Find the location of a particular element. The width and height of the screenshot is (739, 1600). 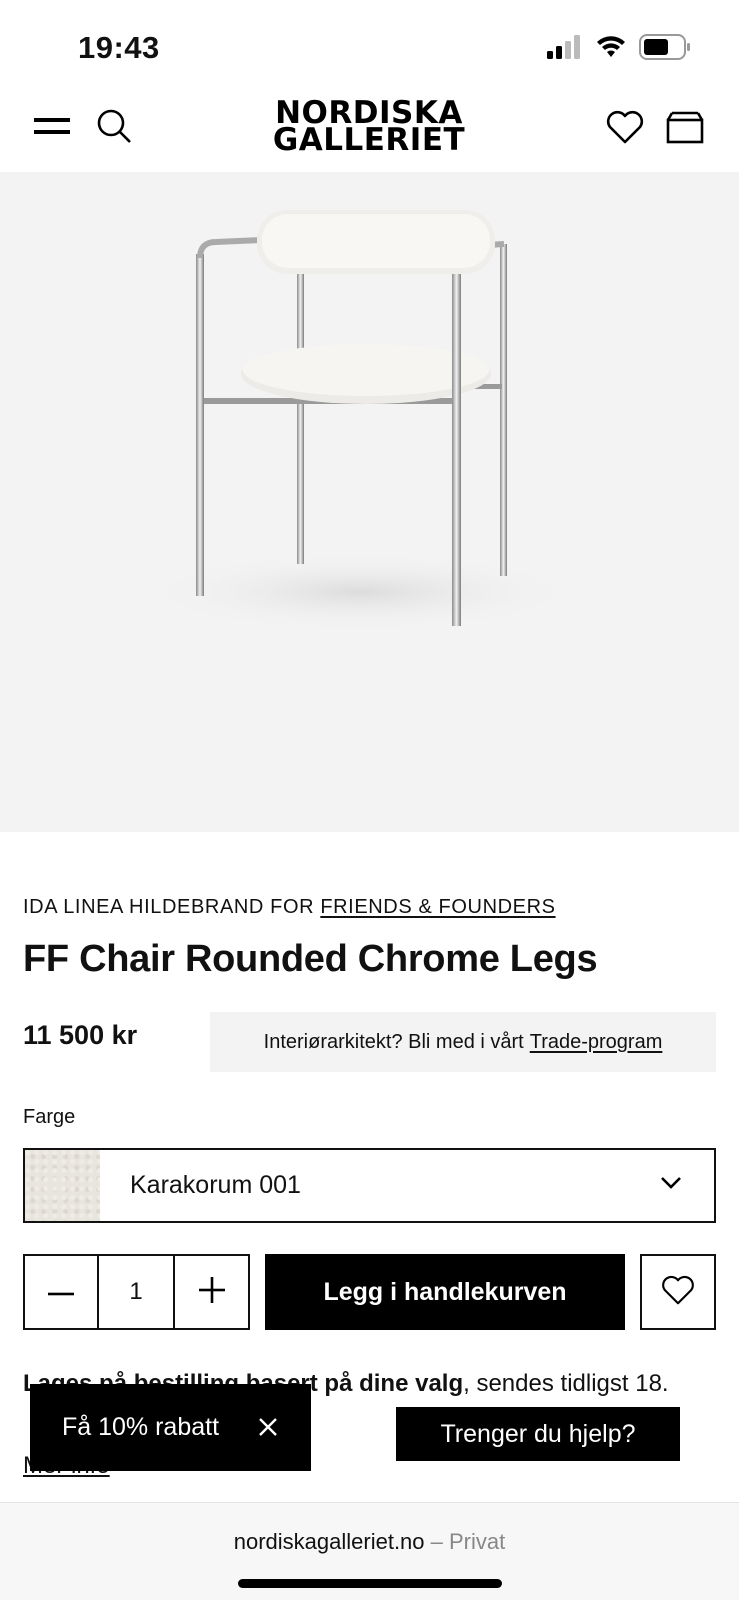

add-to-cart-button: Legg i handlekurven is located at coordinates (445, 1292).